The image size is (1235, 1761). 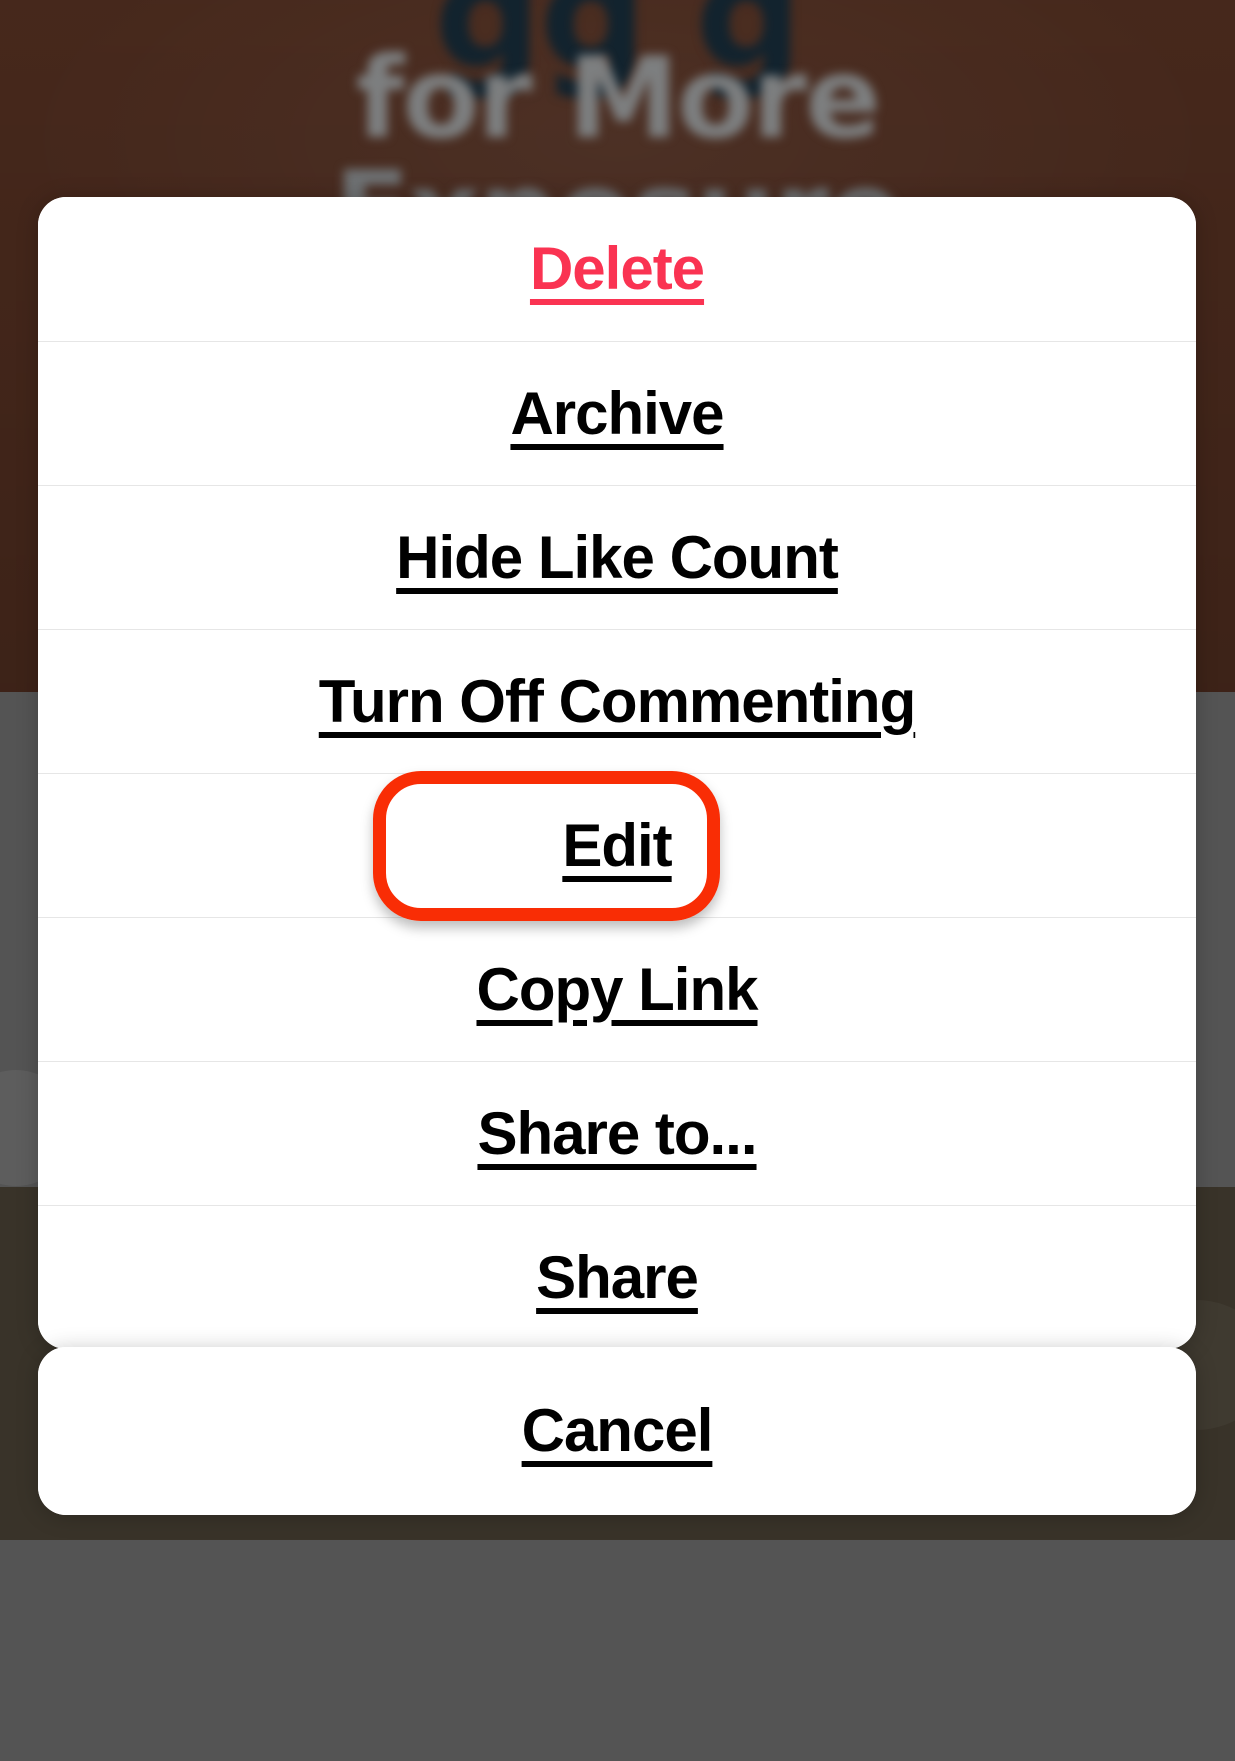 I want to click on action-sheet-item-label: Edit, so click(x=617, y=845).